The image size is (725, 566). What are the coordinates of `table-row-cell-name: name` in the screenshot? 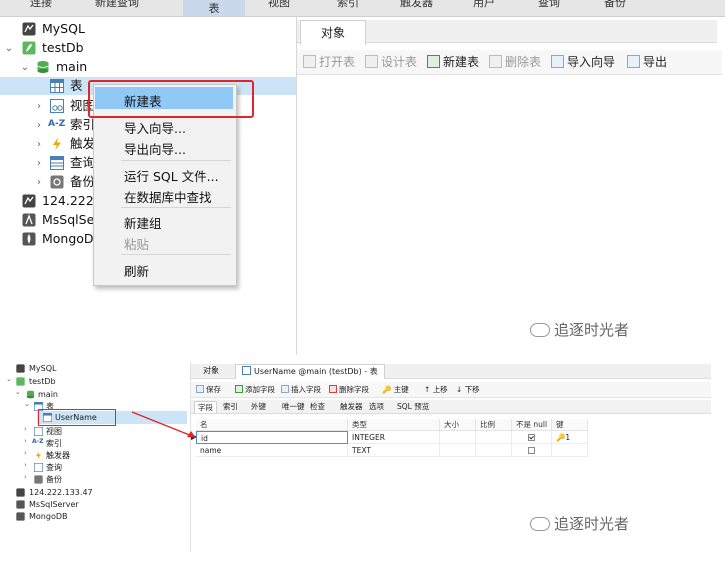 It's located at (272, 450).